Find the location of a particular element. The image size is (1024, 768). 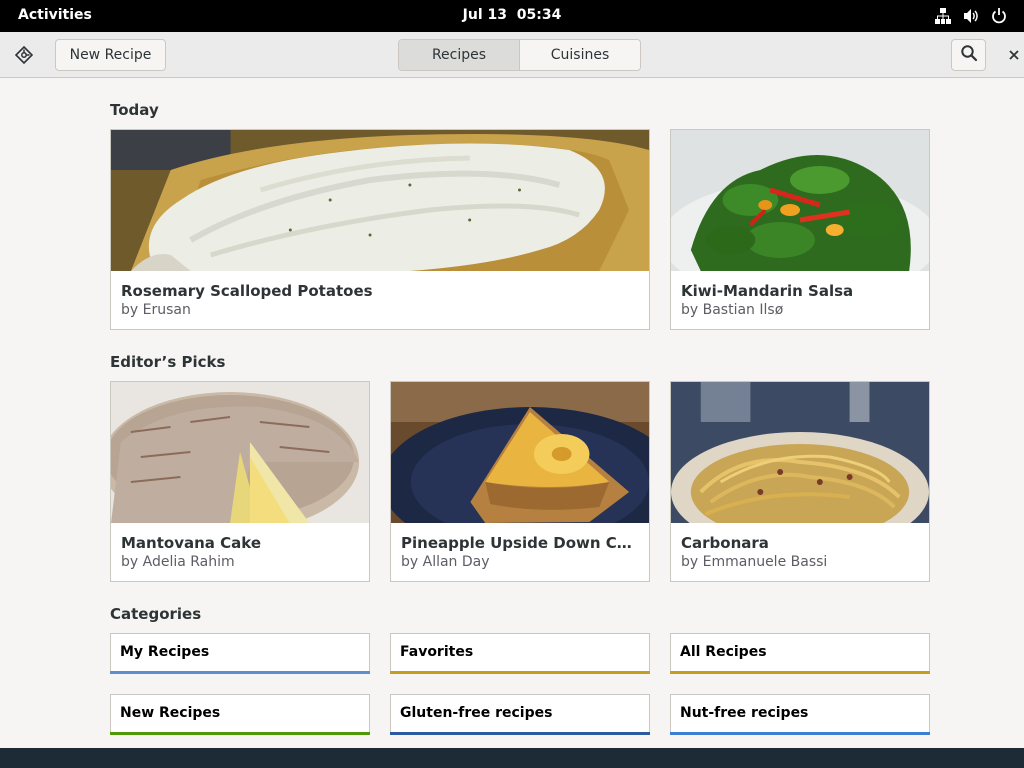

close-button is located at coordinates (1014, 55).